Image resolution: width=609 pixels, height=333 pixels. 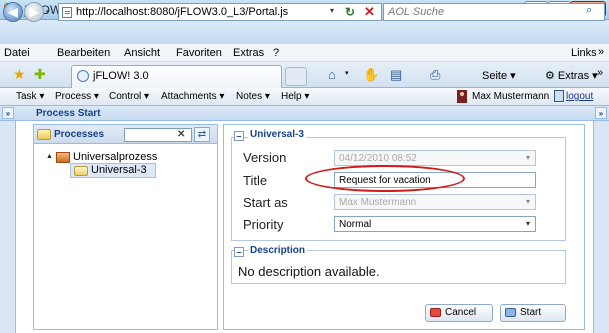 What do you see at coordinates (8, 113) in the screenshot?
I see `expand-left-button: »` at bounding box center [8, 113].